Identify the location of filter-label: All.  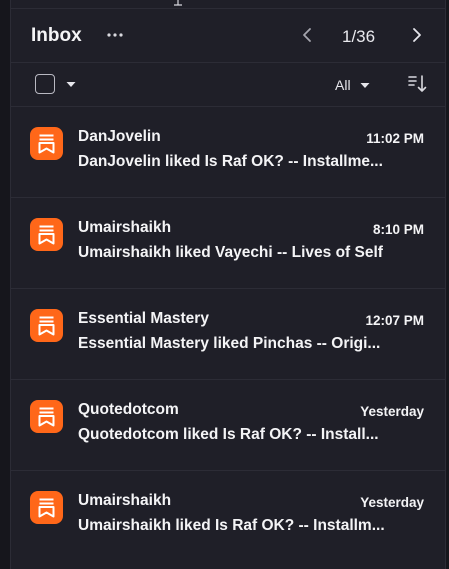
(343, 85).